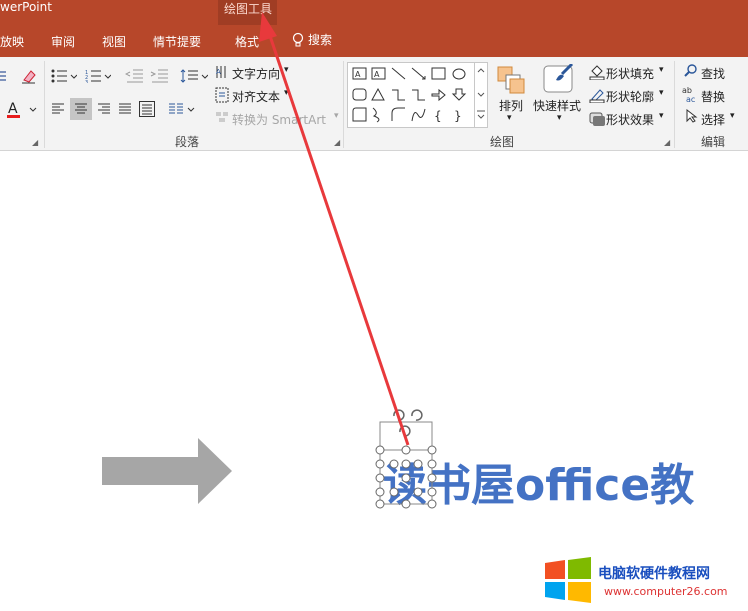 The width and height of the screenshot is (748, 611). Describe the element at coordinates (568, 580) in the screenshot. I see `windows-logo-icon` at that location.